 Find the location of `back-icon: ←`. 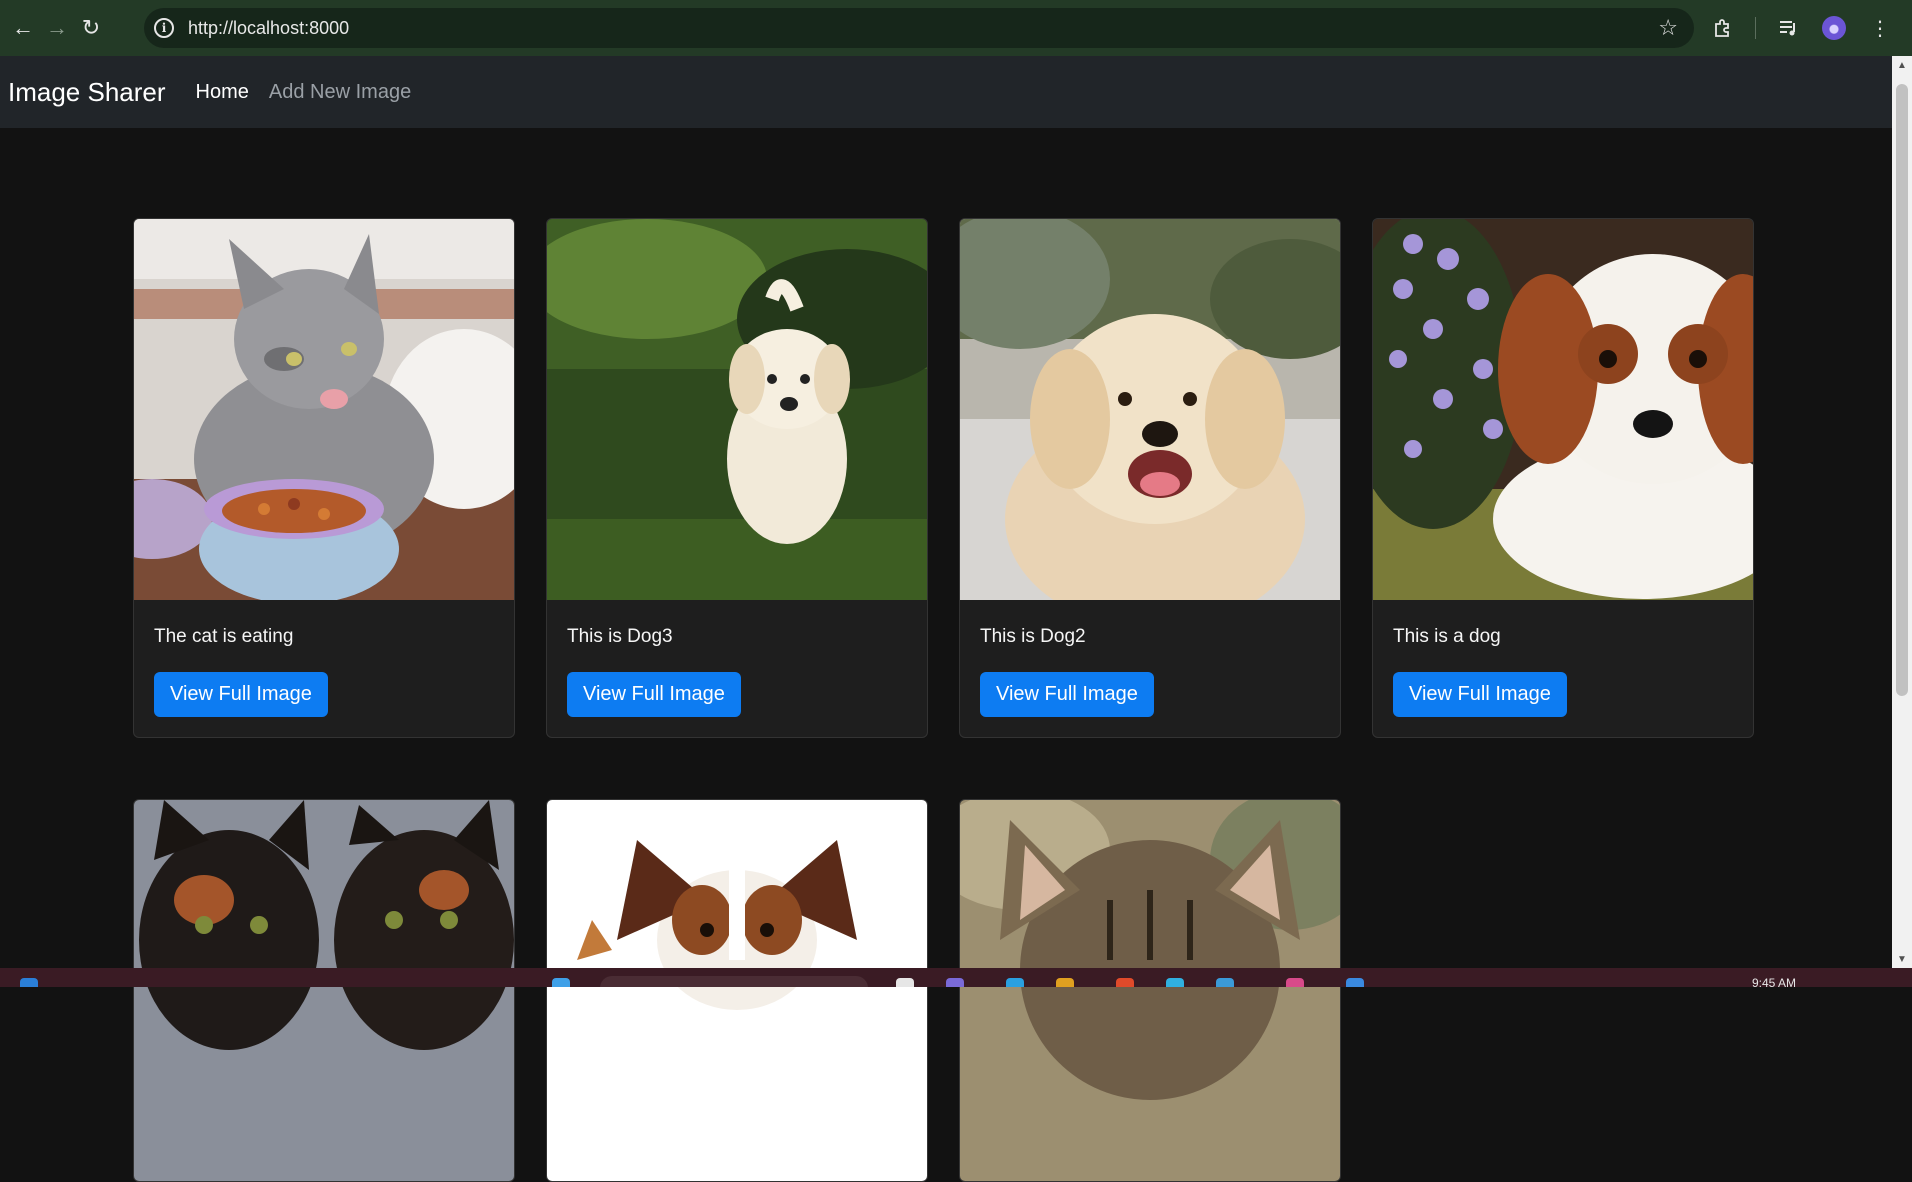

back-icon: ← is located at coordinates (23, 27).